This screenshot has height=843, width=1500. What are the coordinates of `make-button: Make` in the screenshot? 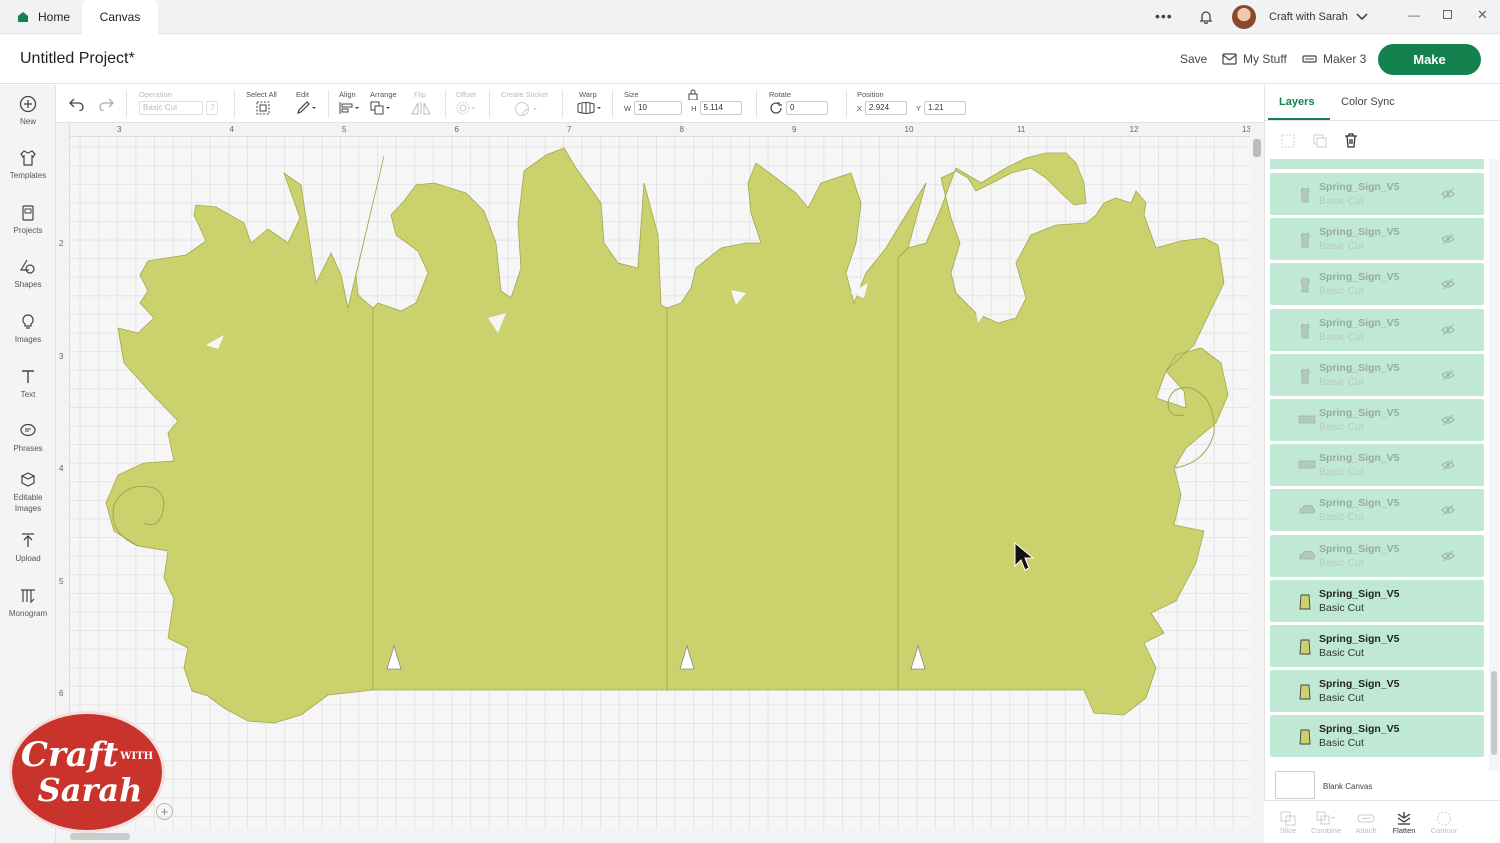 It's located at (1429, 59).